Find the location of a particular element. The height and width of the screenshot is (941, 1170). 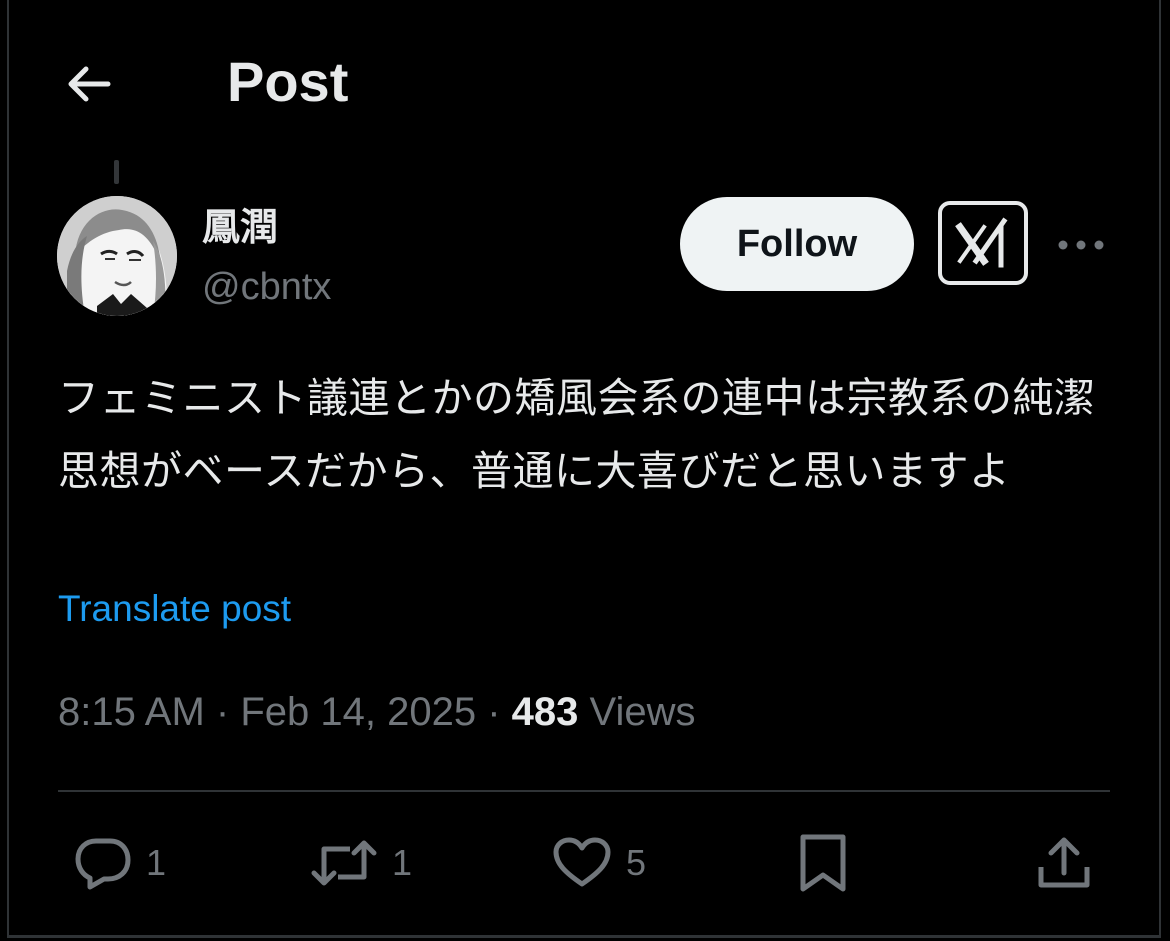

more-button is located at coordinates (1081, 245).